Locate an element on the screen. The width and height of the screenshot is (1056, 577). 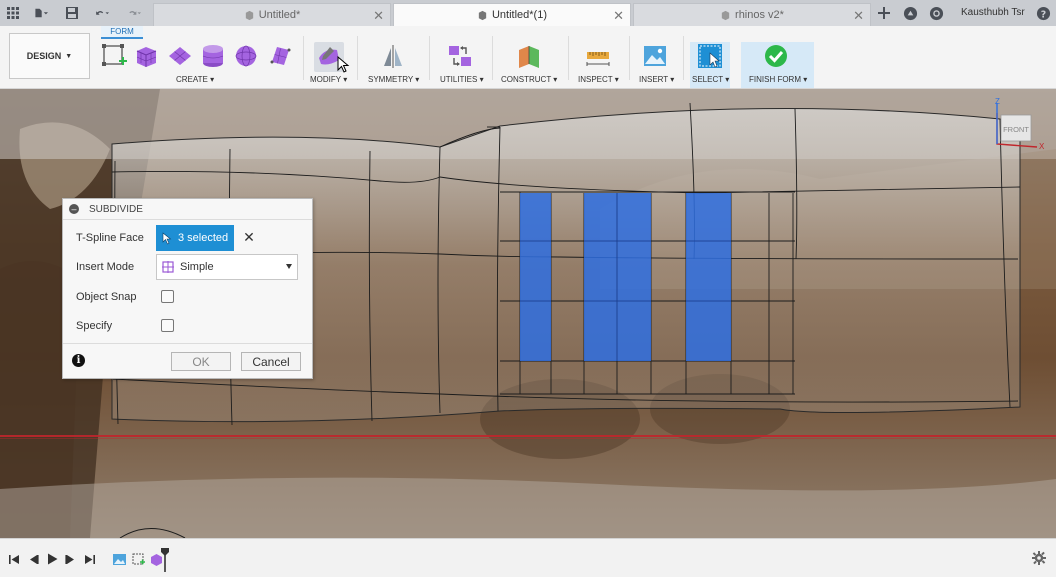
sphere-icon is located at coordinates (246, 56).